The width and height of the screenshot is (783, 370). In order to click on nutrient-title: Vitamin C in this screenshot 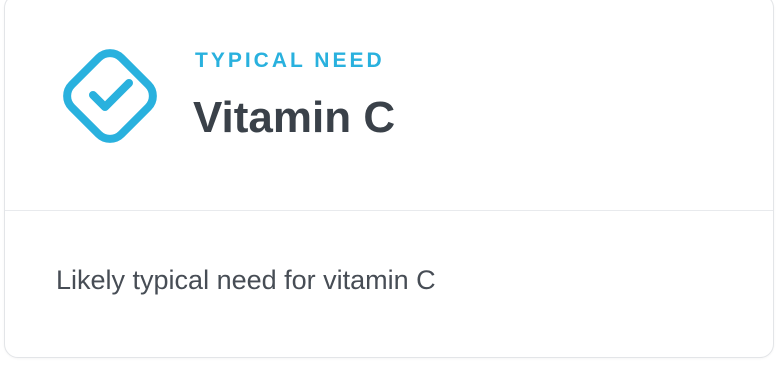, I will do `click(294, 117)`.